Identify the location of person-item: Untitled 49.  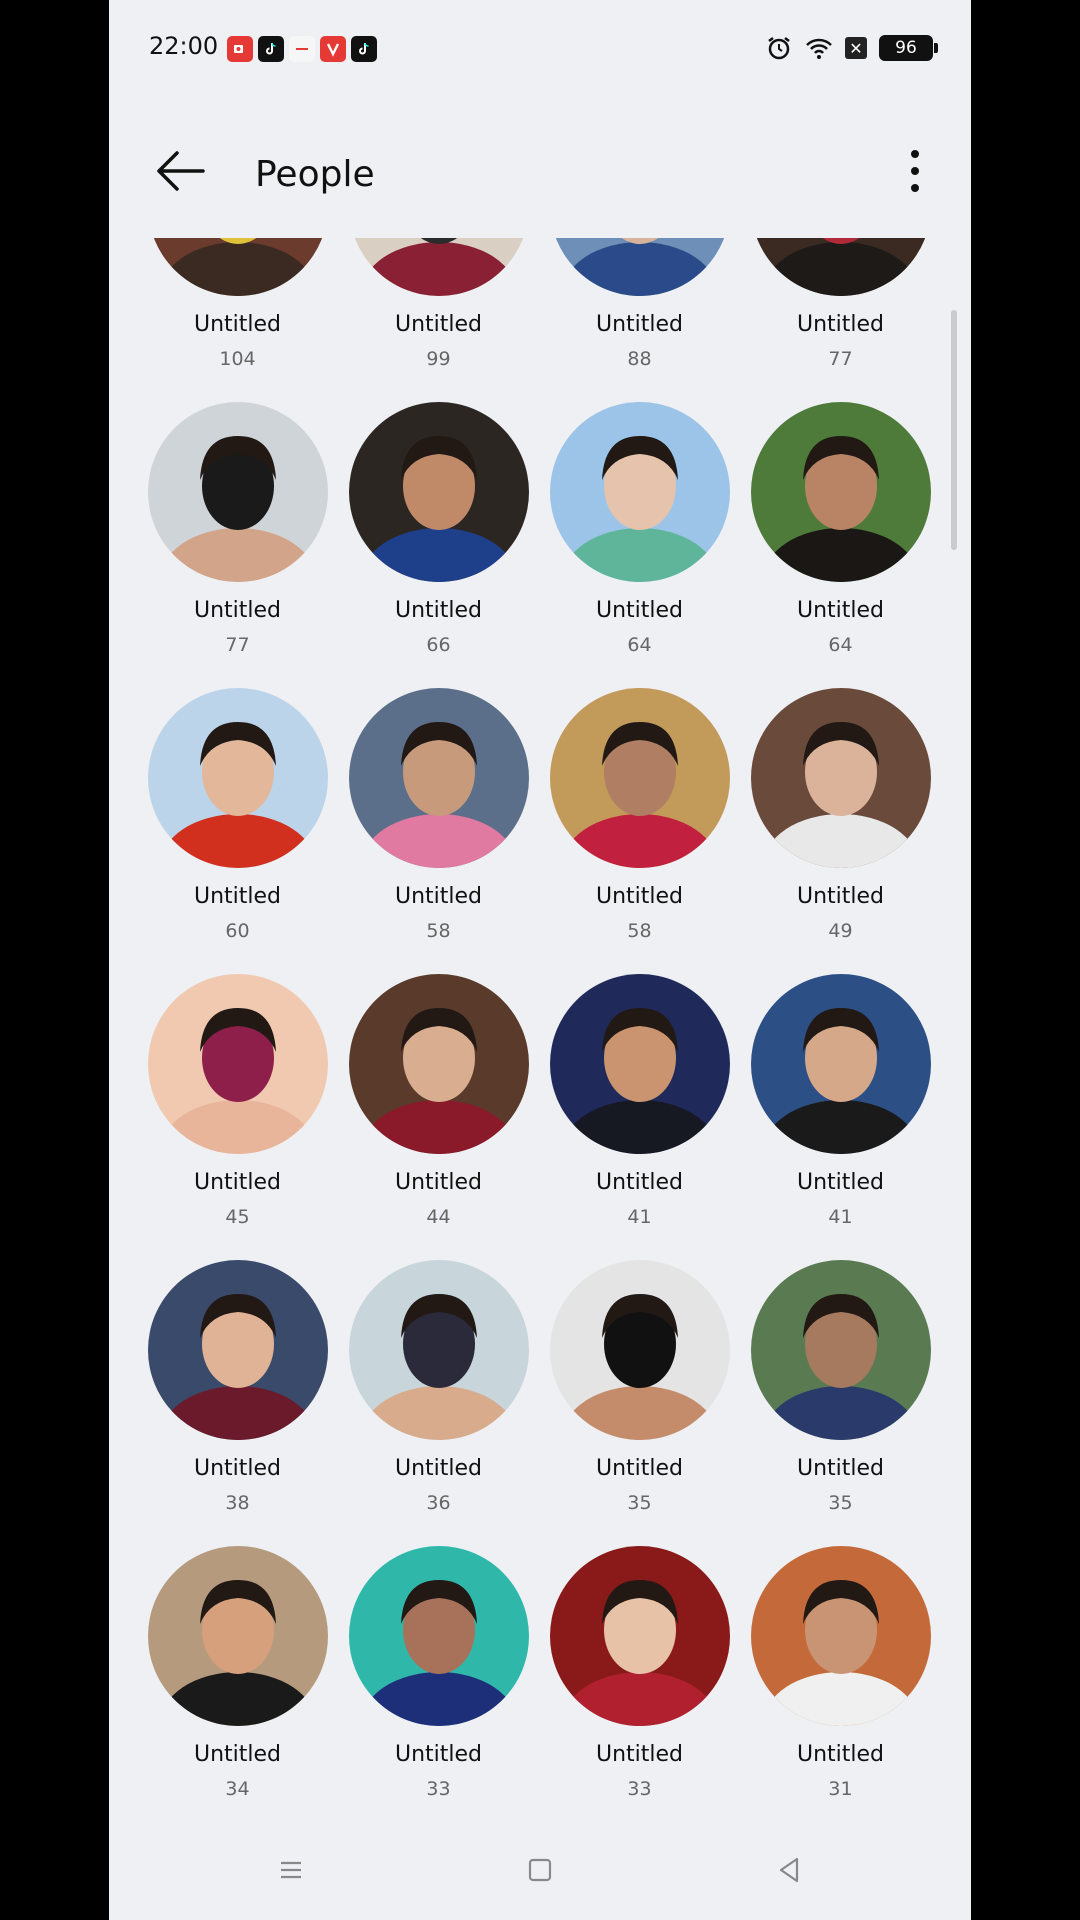
(840, 831).